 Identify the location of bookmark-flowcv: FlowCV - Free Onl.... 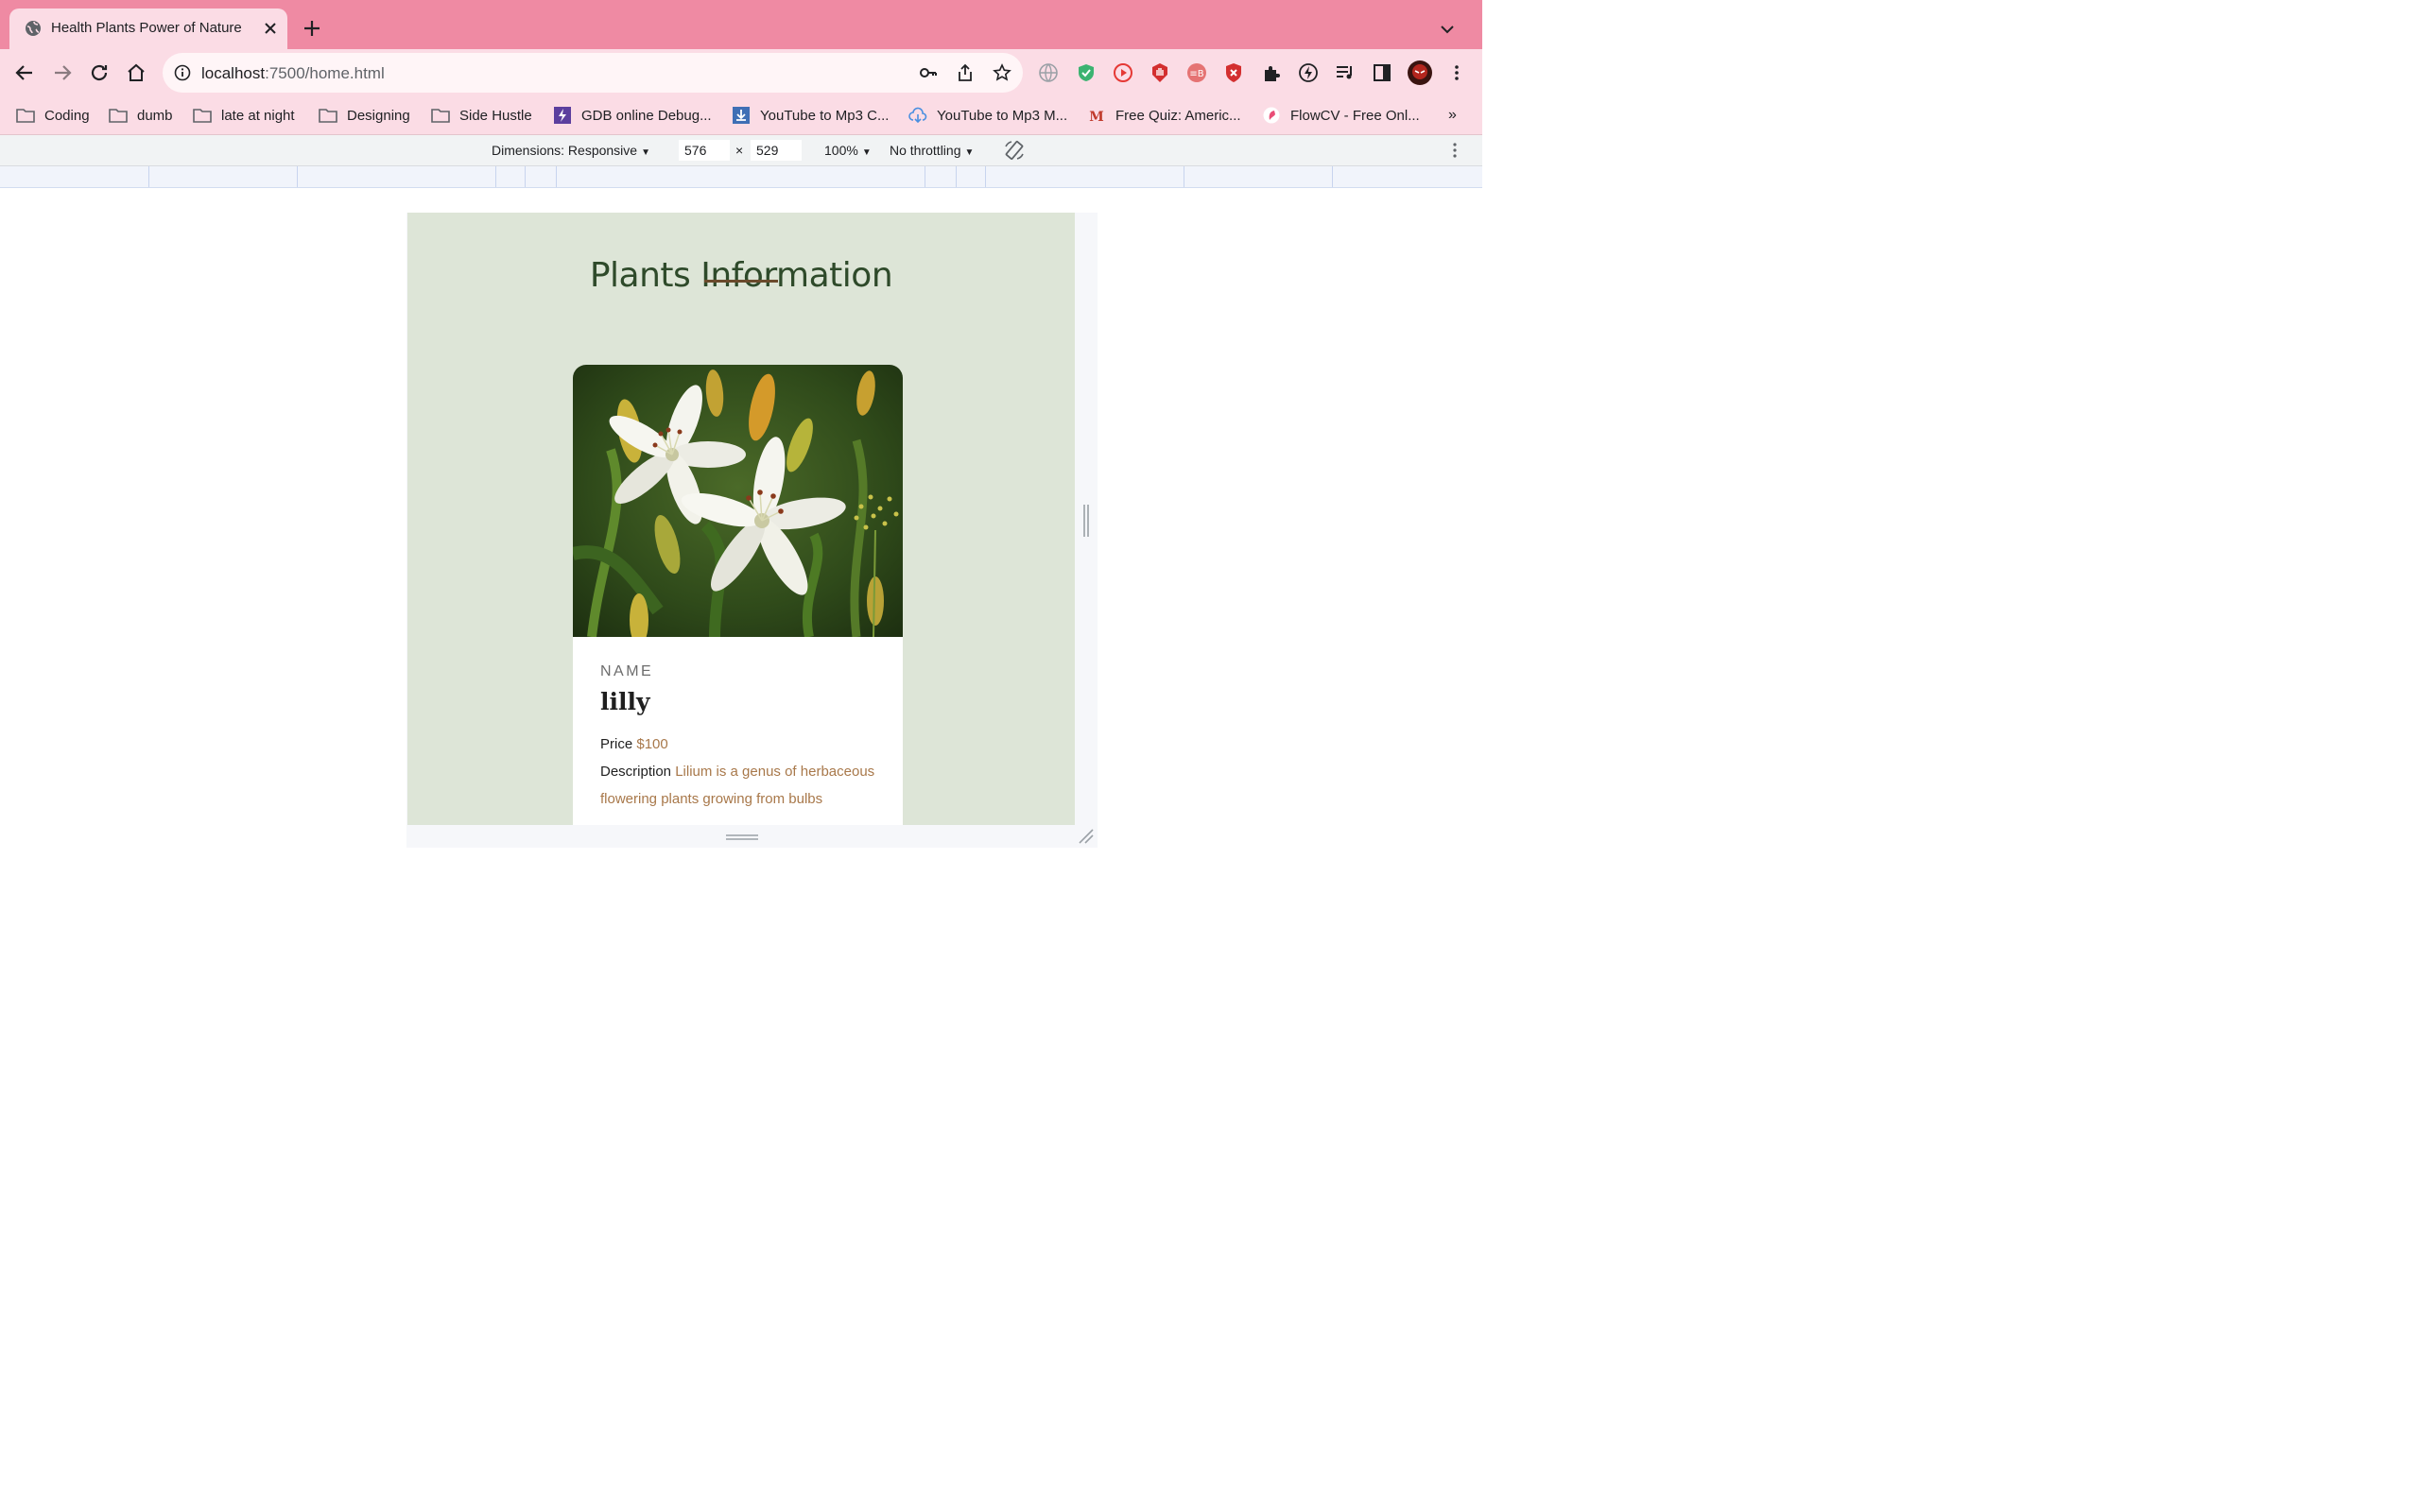
(1341, 115).